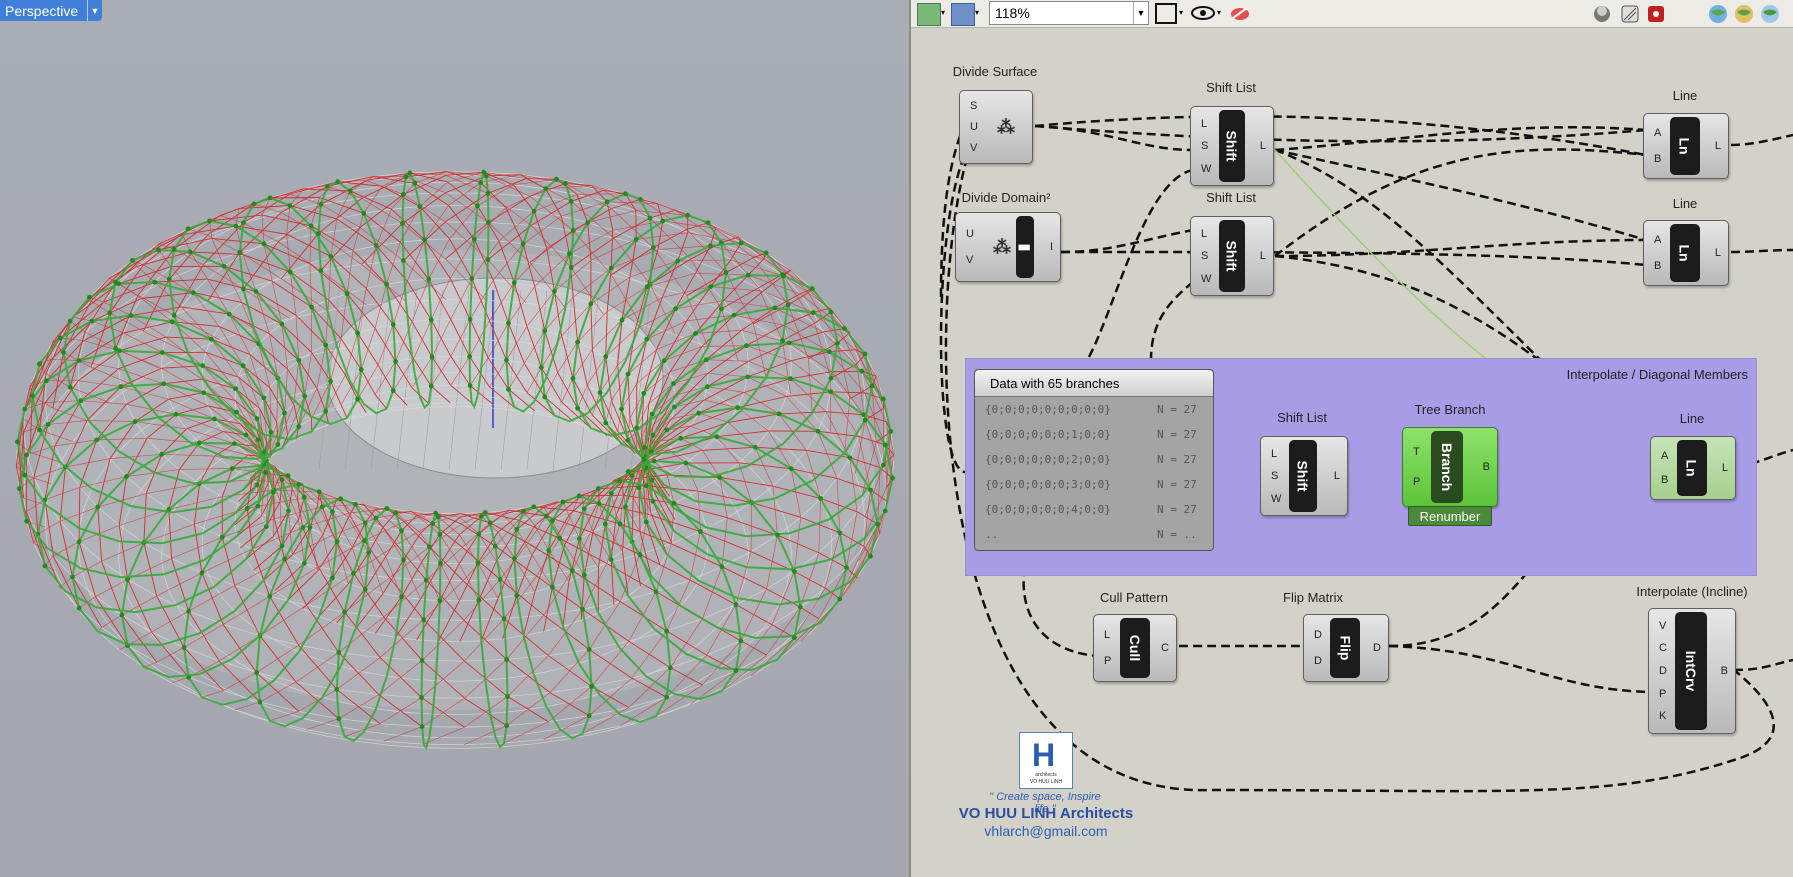 This screenshot has width=1793, height=877. I want to click on output-i: I, so click(1051, 247).